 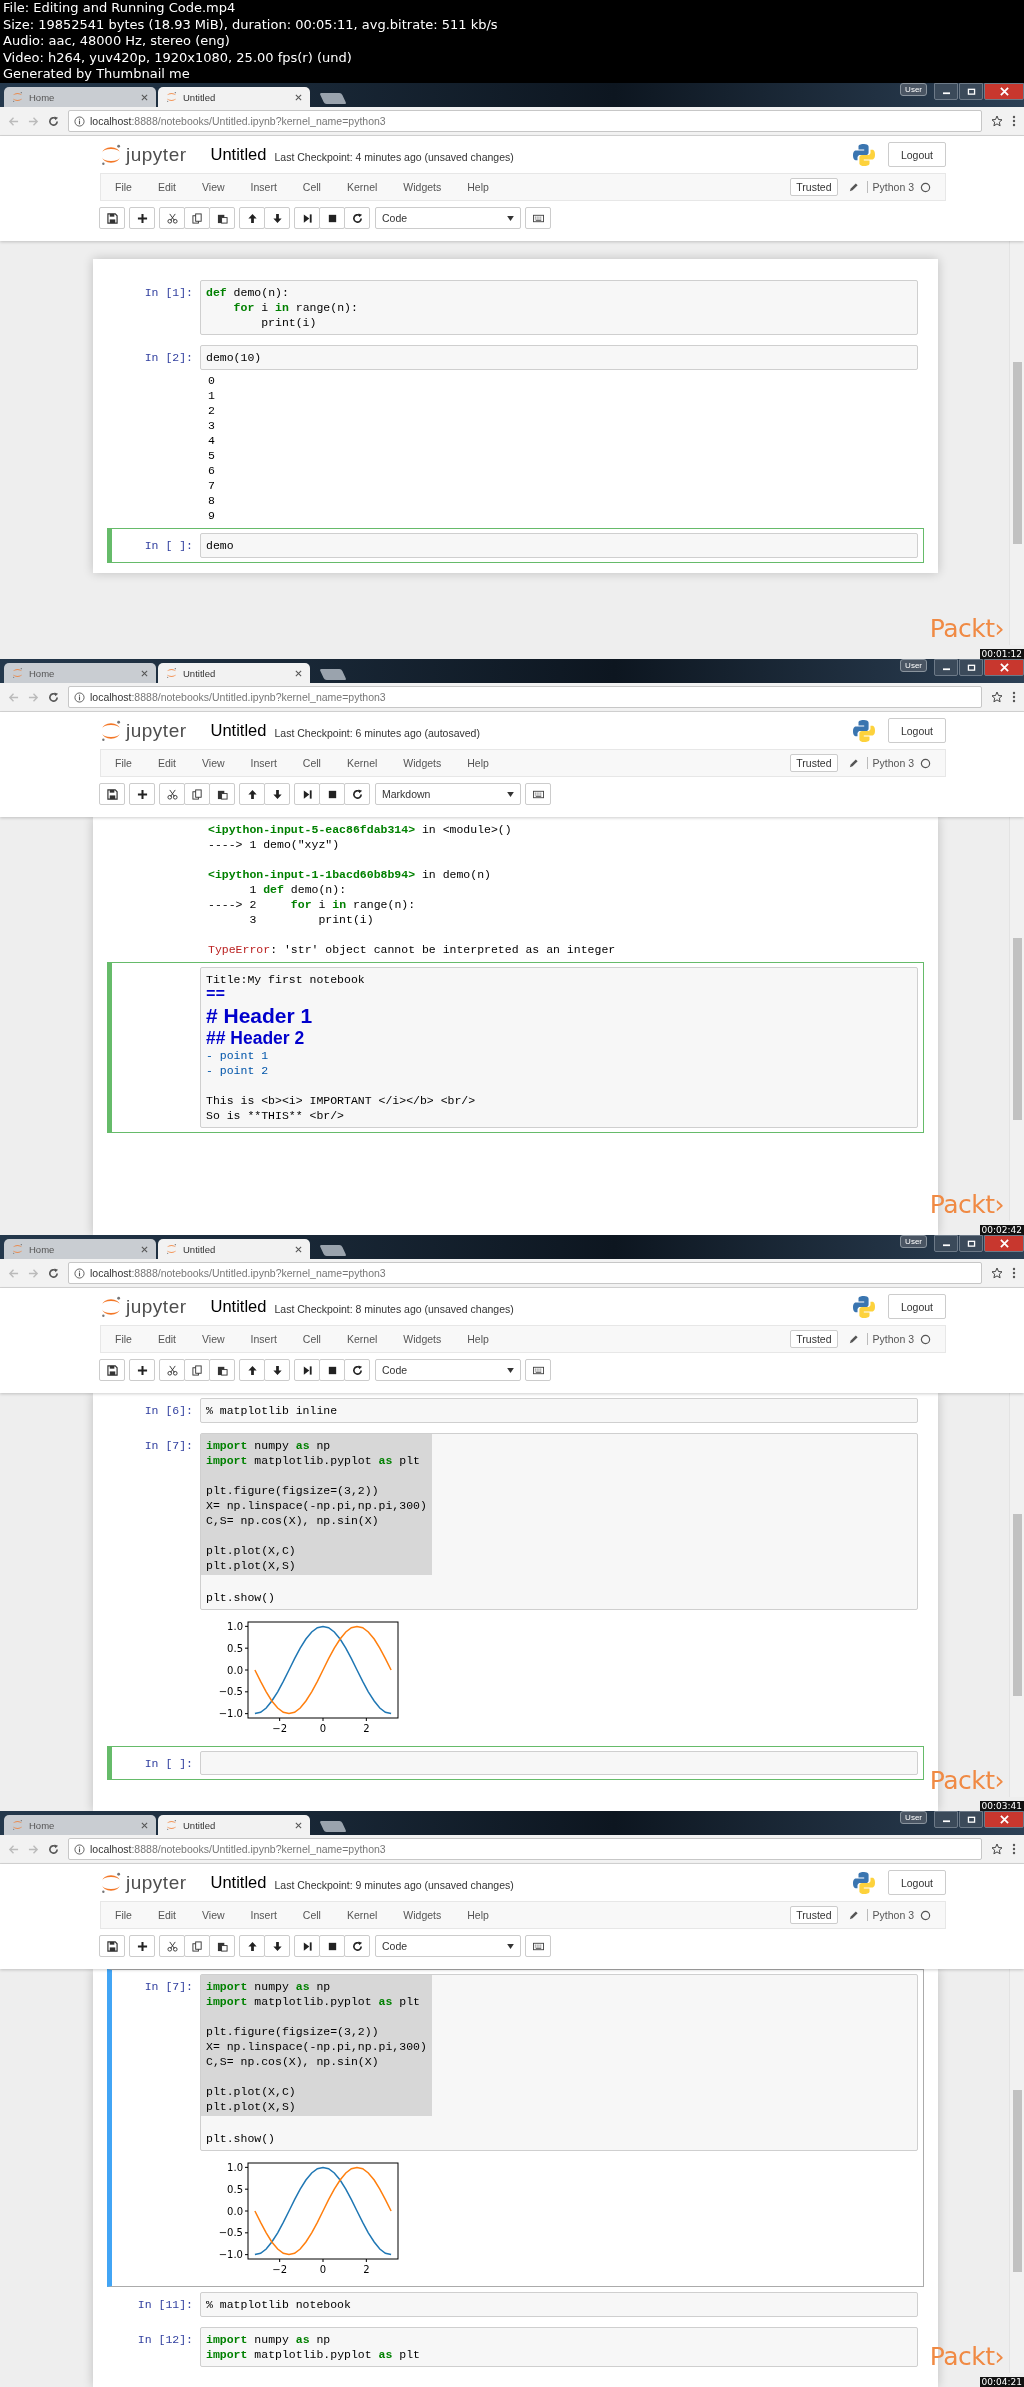 I want to click on cell-type-dropdown: Markdown, so click(x=448, y=794).